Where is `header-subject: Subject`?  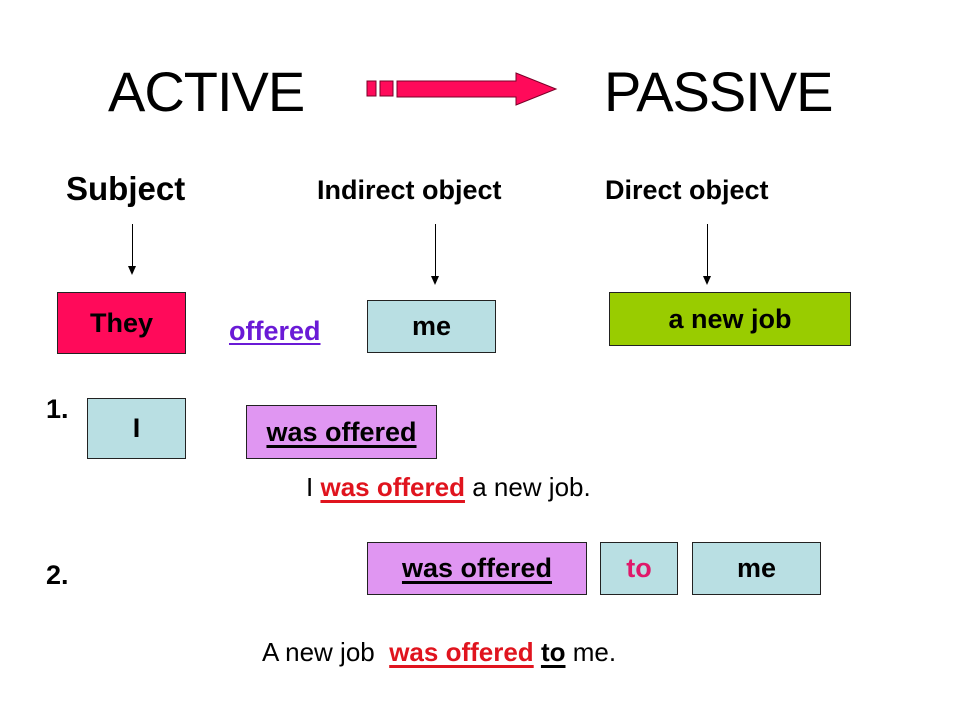 header-subject: Subject is located at coordinates (126, 188).